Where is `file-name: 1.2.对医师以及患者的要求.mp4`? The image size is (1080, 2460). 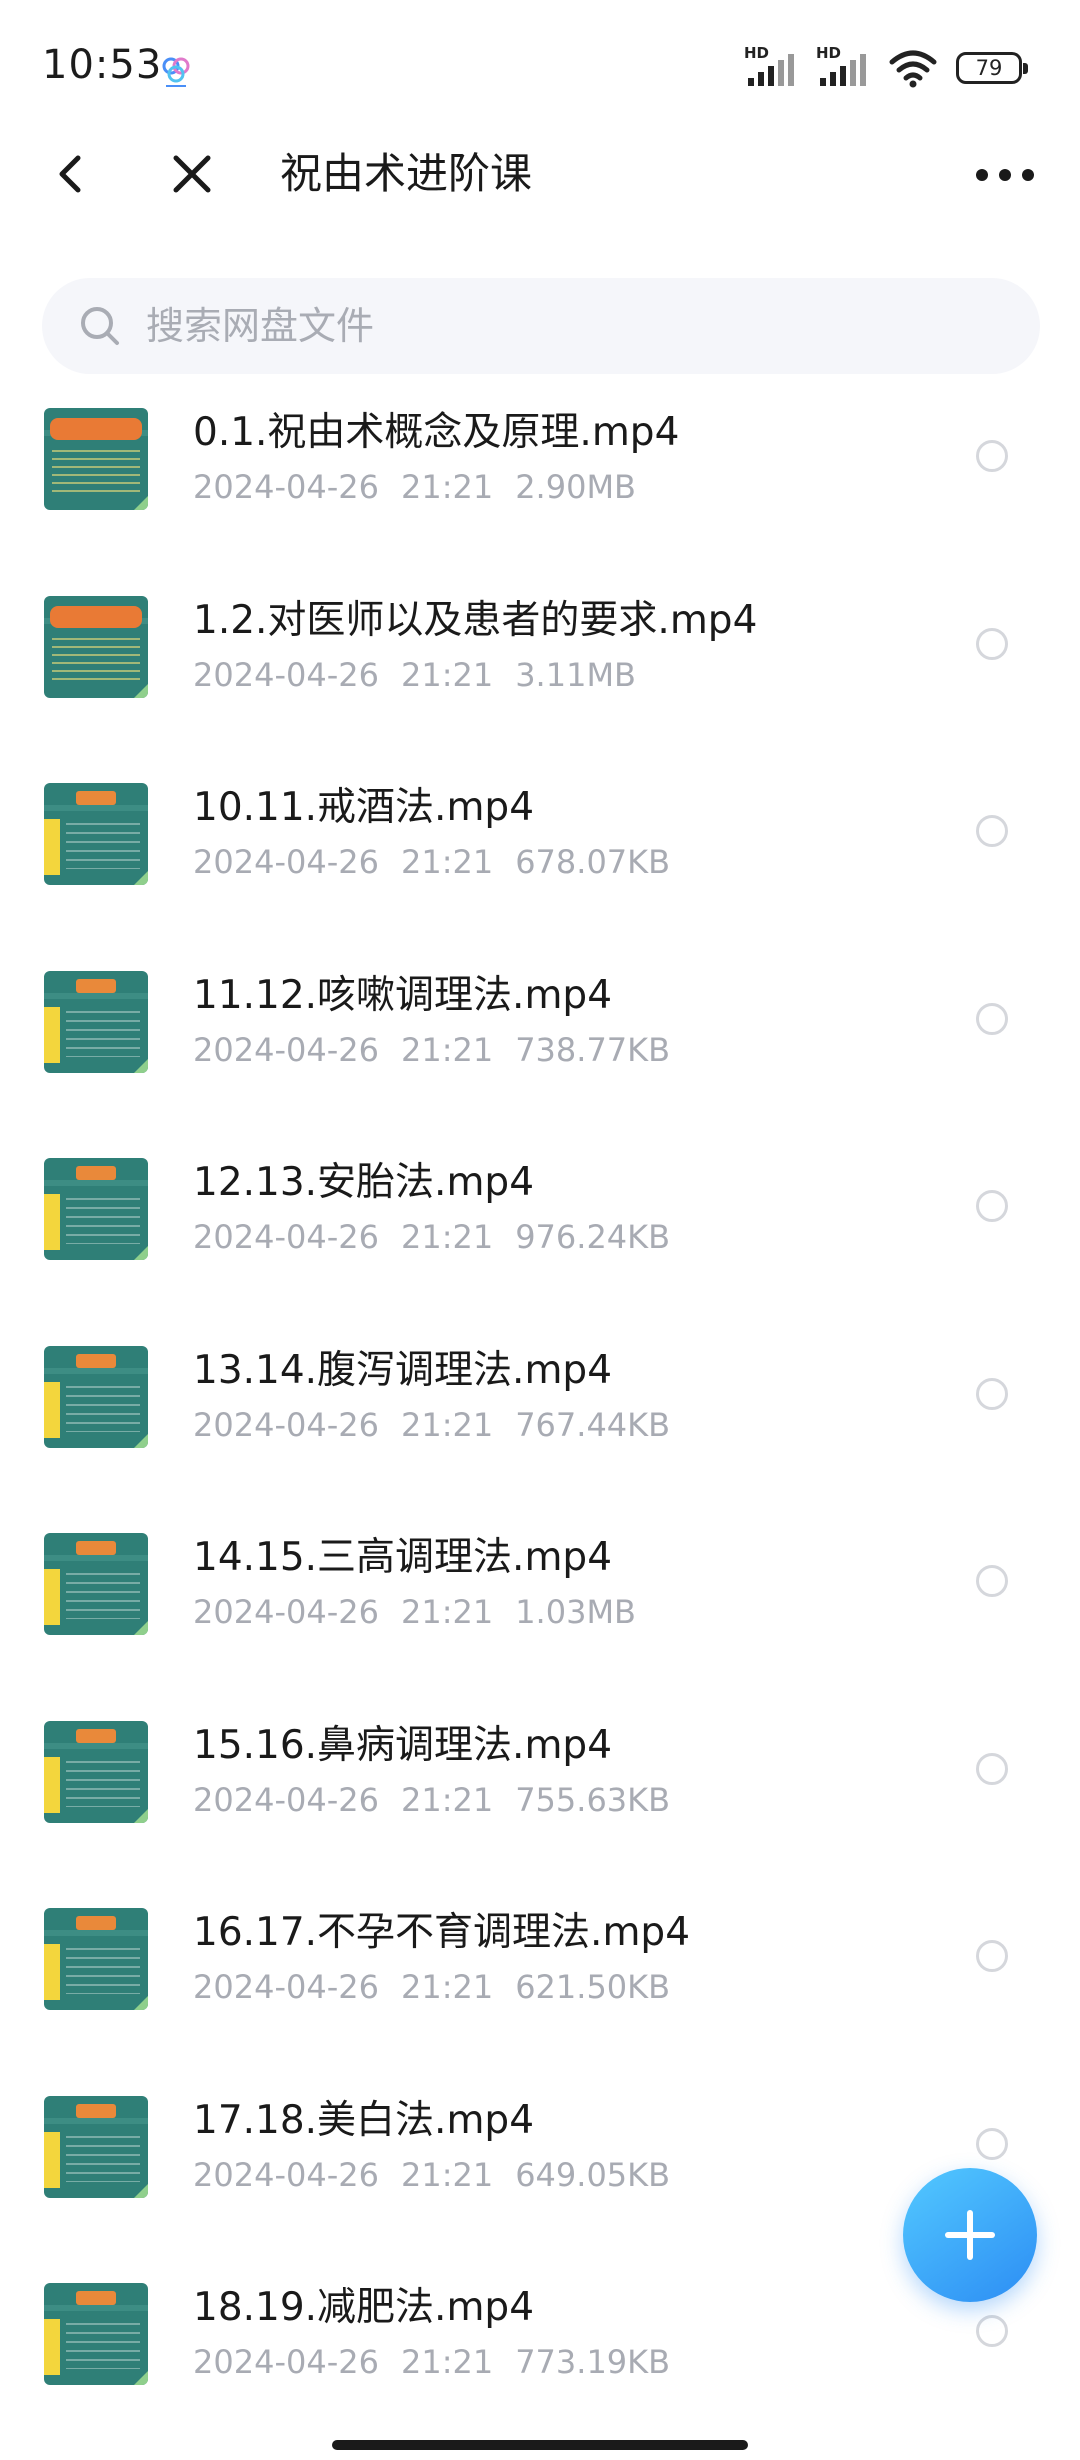 file-name: 1.2.对医师以及患者的要求.mp4 is located at coordinates (475, 620).